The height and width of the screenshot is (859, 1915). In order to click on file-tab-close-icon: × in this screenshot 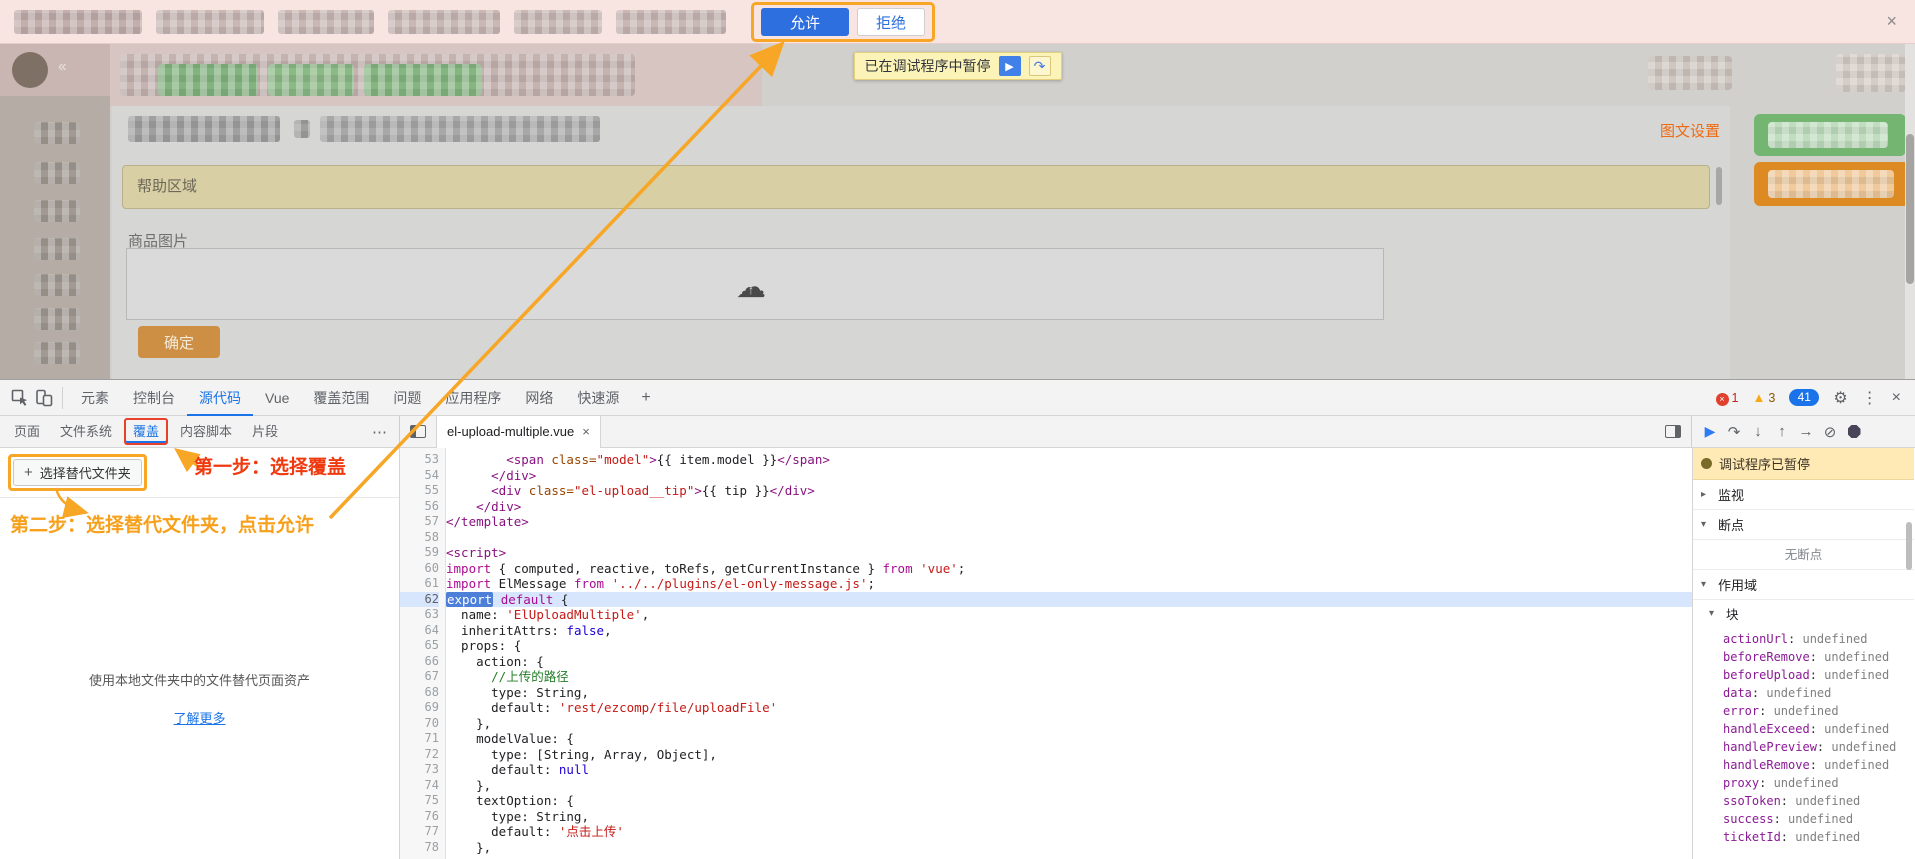, I will do `click(586, 431)`.